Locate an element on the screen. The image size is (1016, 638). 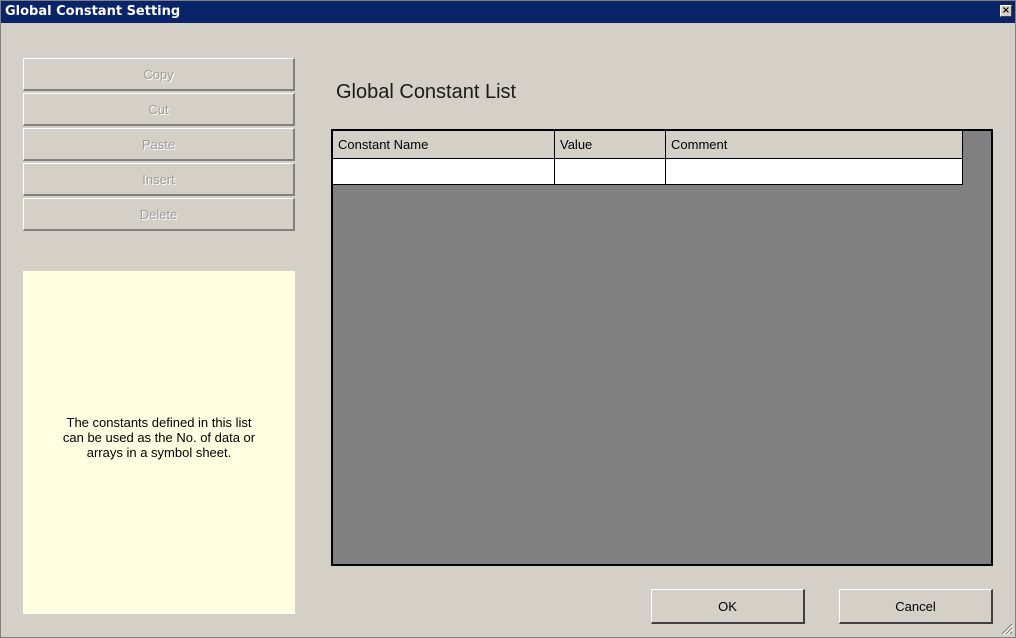
close-icon: × is located at coordinates (1006, 10).